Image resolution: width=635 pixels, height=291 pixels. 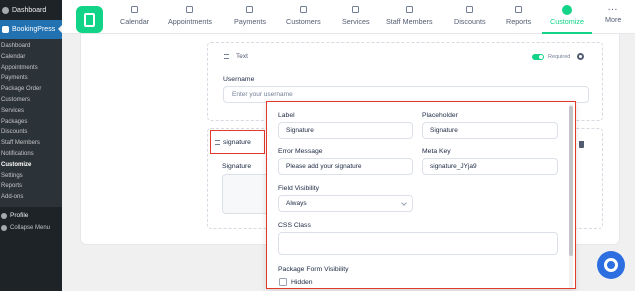 I want to click on nav-label: Discounts, so click(x=470, y=21).